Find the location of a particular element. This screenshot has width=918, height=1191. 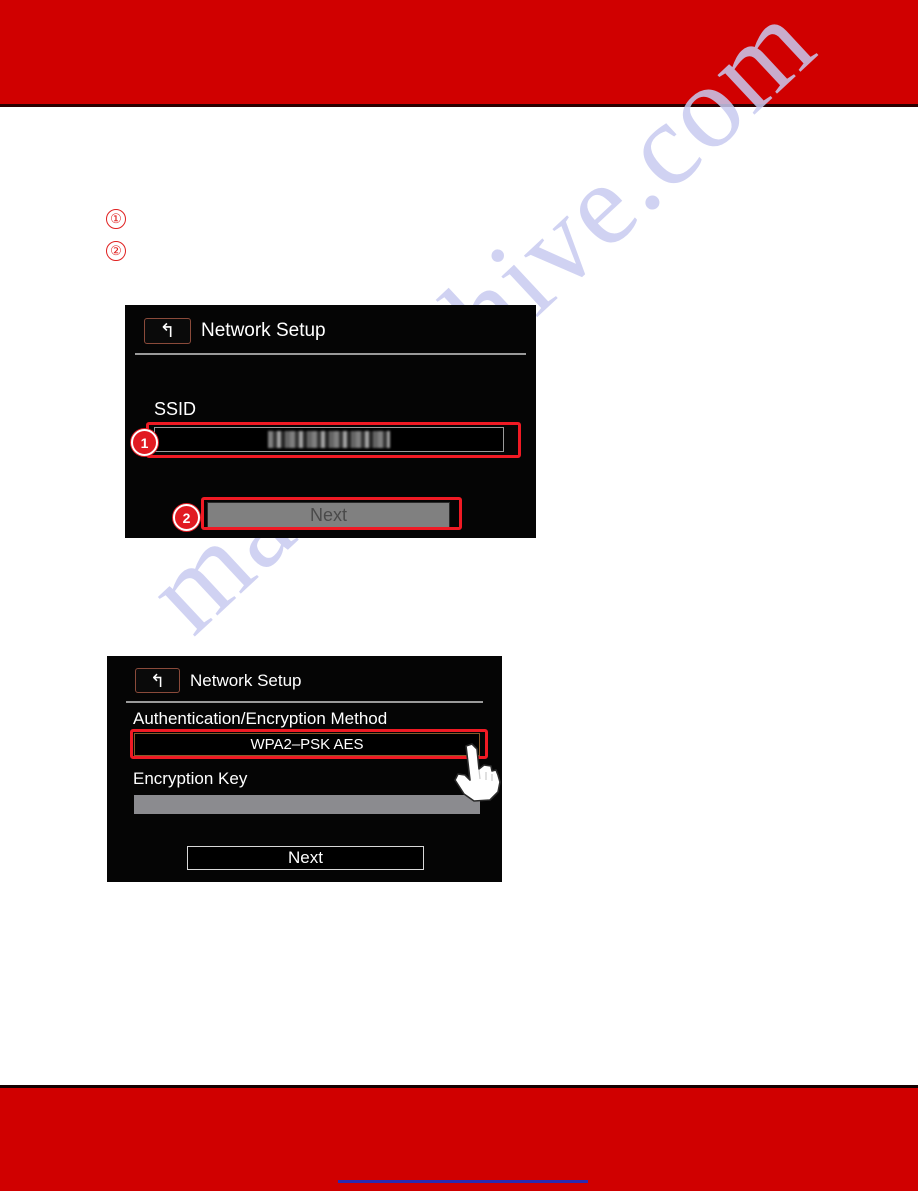

circled-number-1-icon: ① is located at coordinates (116, 219).